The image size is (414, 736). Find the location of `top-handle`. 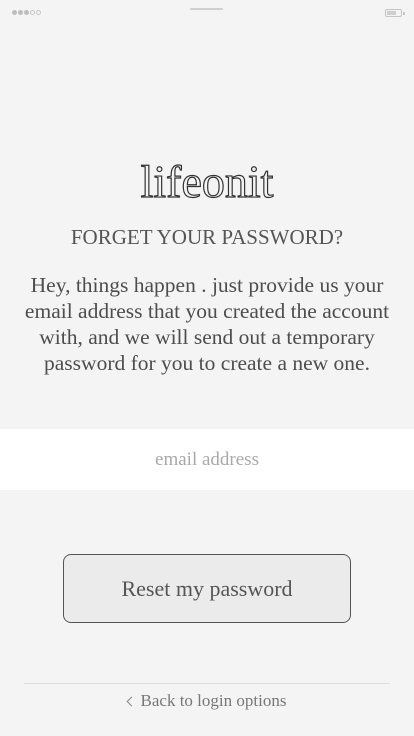

top-handle is located at coordinates (206, 9).